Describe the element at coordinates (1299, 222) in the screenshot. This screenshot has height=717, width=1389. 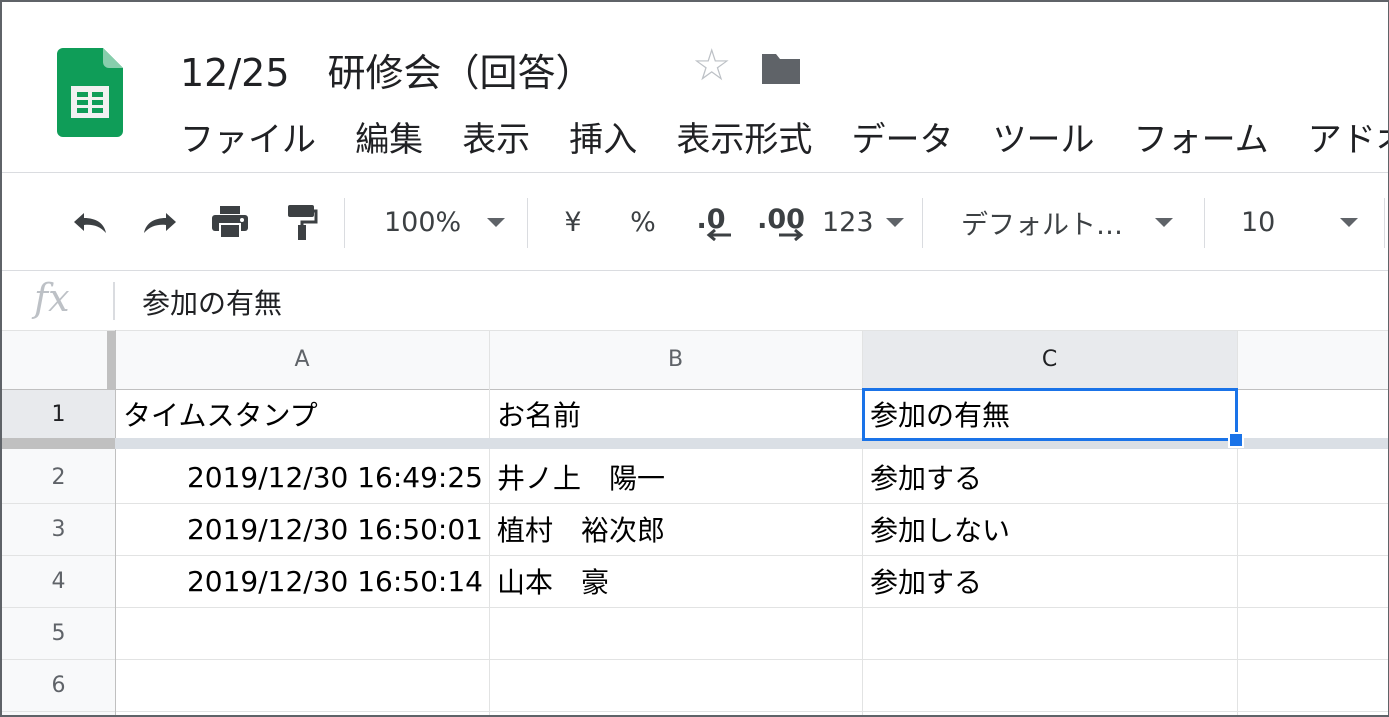
I see `font-size-select: 10` at that location.